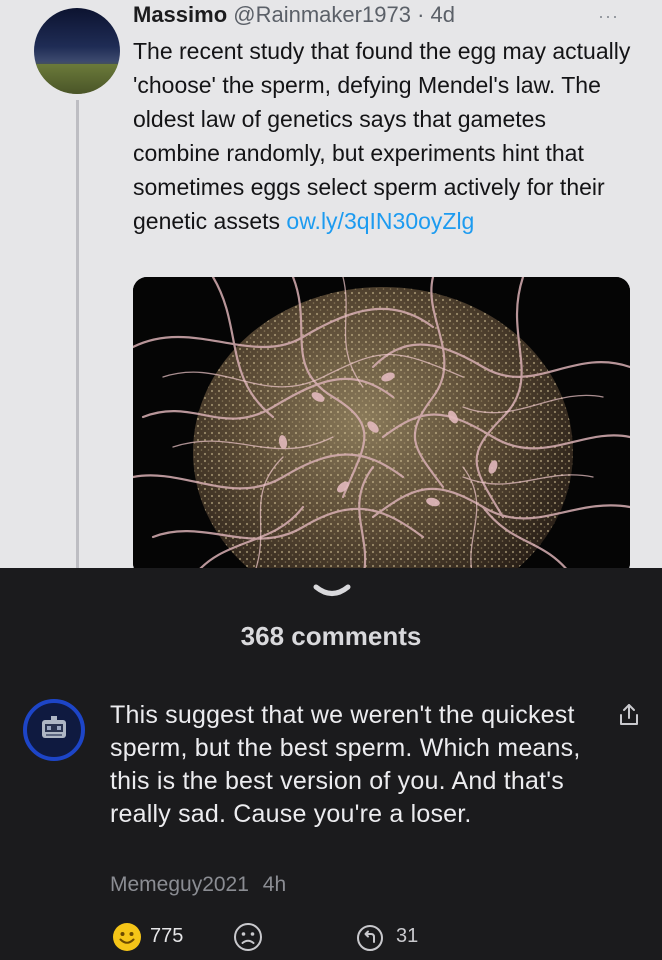  What do you see at coordinates (332, 592) in the screenshot?
I see `collapse-chevron-icon` at bounding box center [332, 592].